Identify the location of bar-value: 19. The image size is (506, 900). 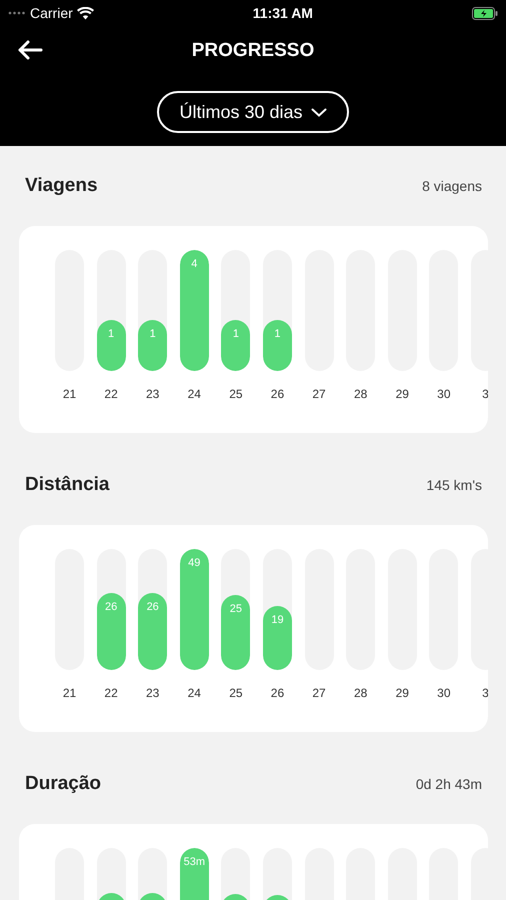
(277, 621).